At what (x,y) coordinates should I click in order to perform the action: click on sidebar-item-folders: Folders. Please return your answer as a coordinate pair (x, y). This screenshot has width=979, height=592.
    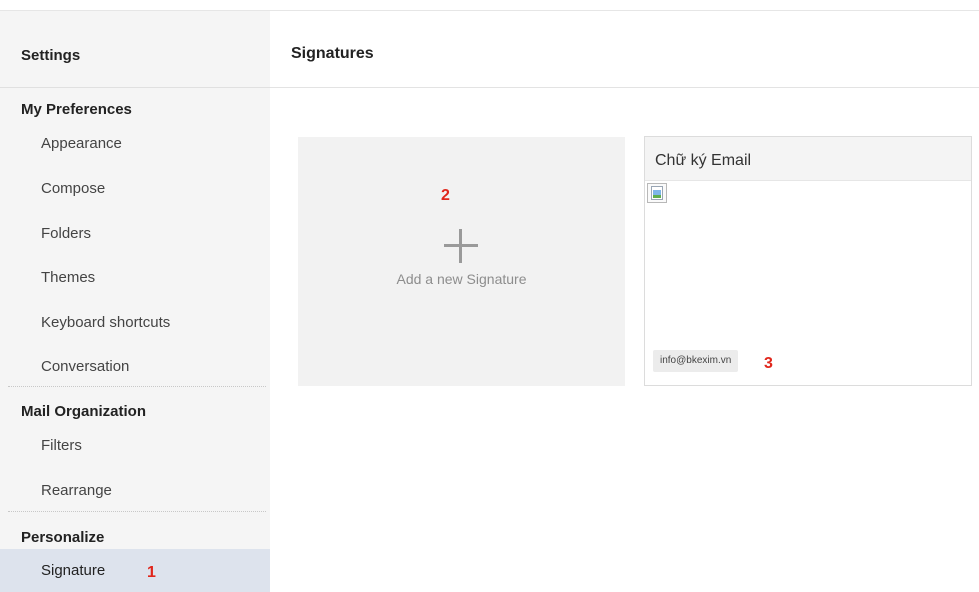
    Looking at the image, I should click on (135, 234).